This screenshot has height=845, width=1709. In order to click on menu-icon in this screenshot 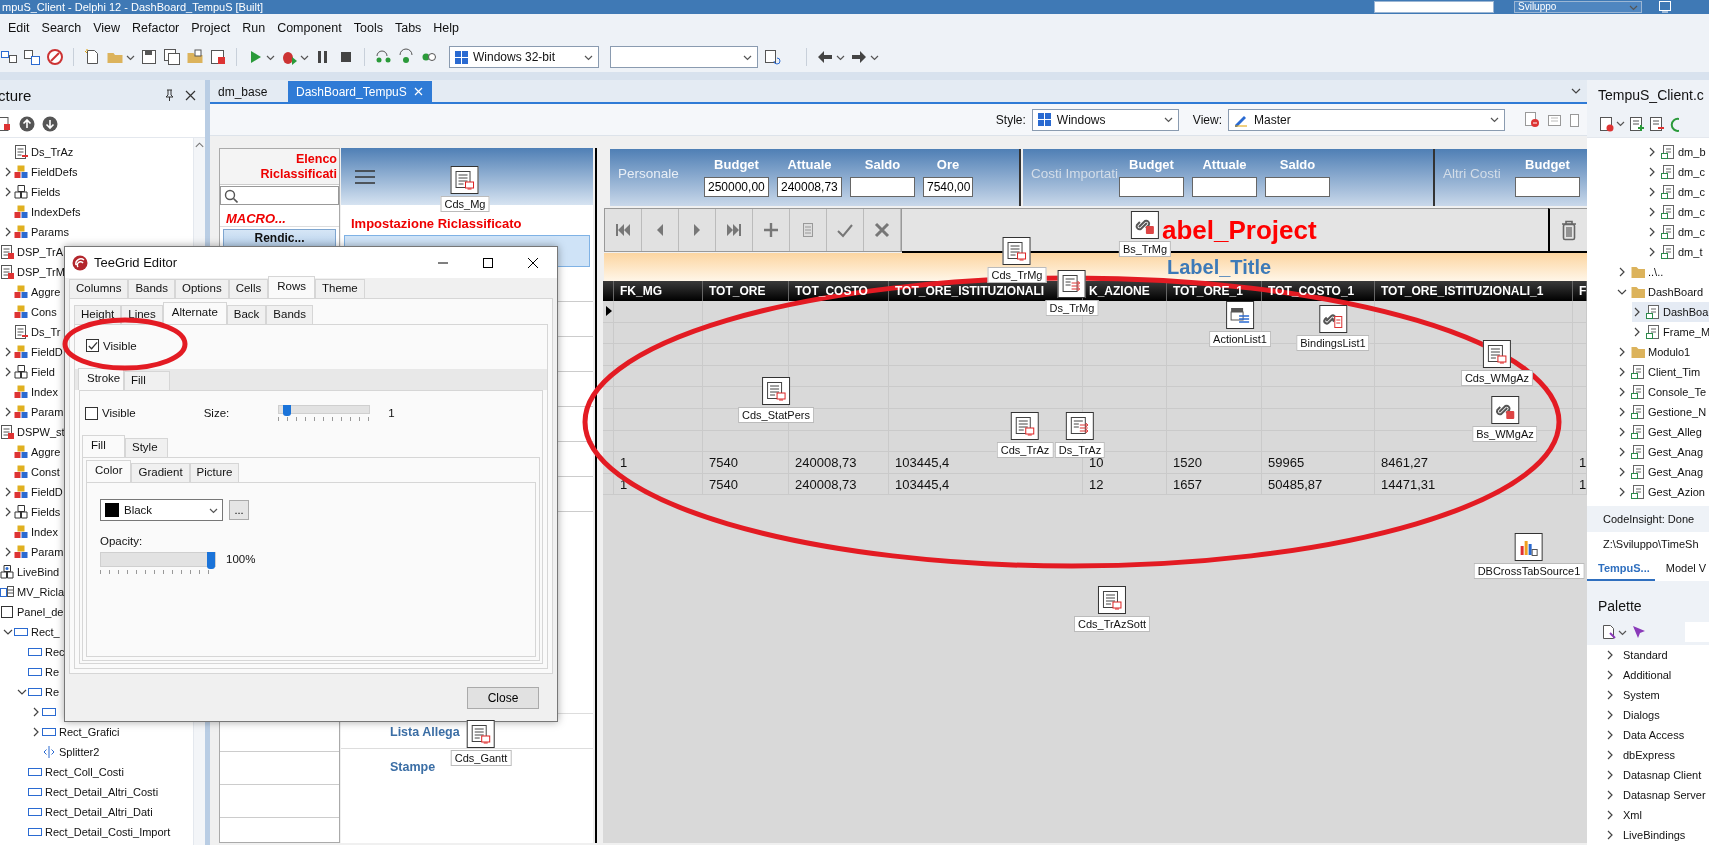, I will do `click(365, 177)`.